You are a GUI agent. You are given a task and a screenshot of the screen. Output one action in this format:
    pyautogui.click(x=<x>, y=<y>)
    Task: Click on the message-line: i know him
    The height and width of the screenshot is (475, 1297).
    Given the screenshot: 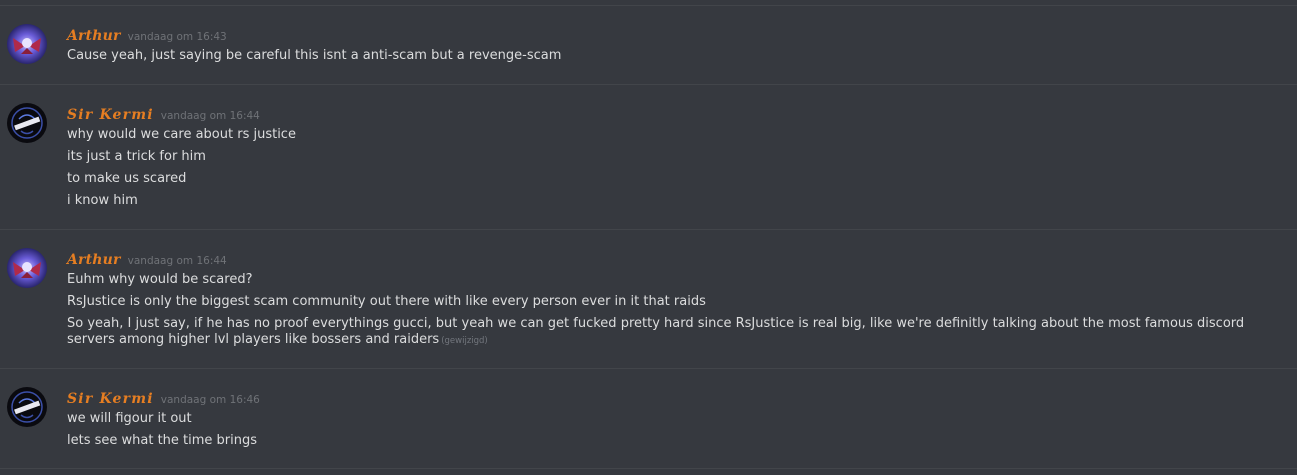 What is the action you would take?
    pyautogui.click(x=102, y=200)
    